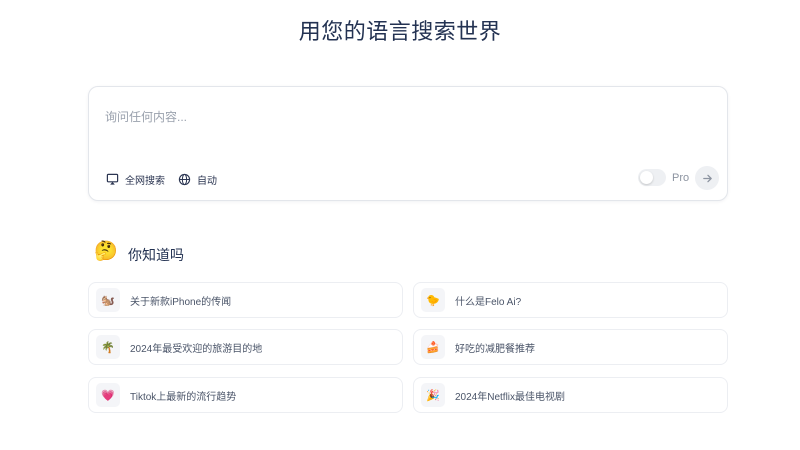 Image resolution: width=800 pixels, height=450 pixels. What do you see at coordinates (245, 300) in the screenshot?
I see `suggestion-card: 🐿️ 关于新款iPhone的传闻` at bounding box center [245, 300].